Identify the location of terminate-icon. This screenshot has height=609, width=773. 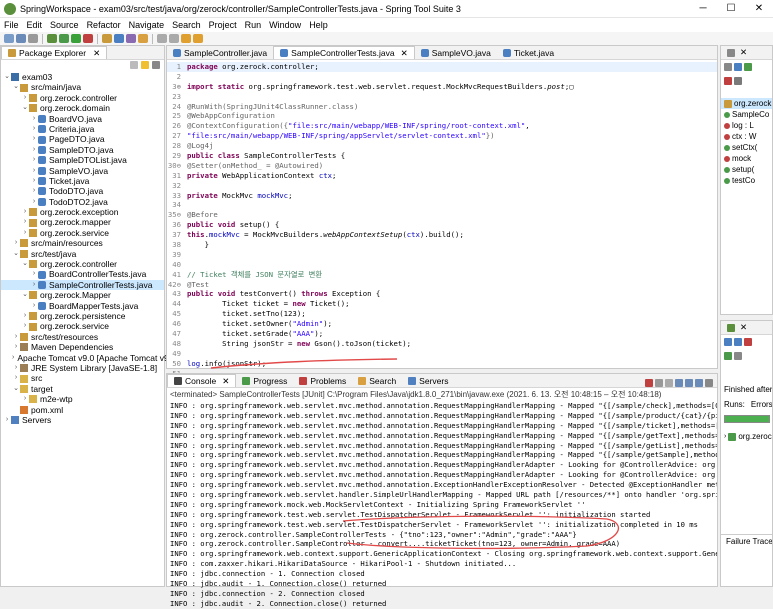
(649, 383).